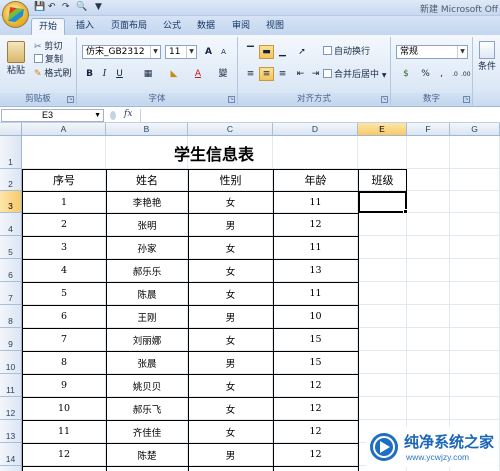 The image size is (500, 471). What do you see at coordinates (147, 247) in the screenshot?
I see `table-cell: 孙家` at bounding box center [147, 247].